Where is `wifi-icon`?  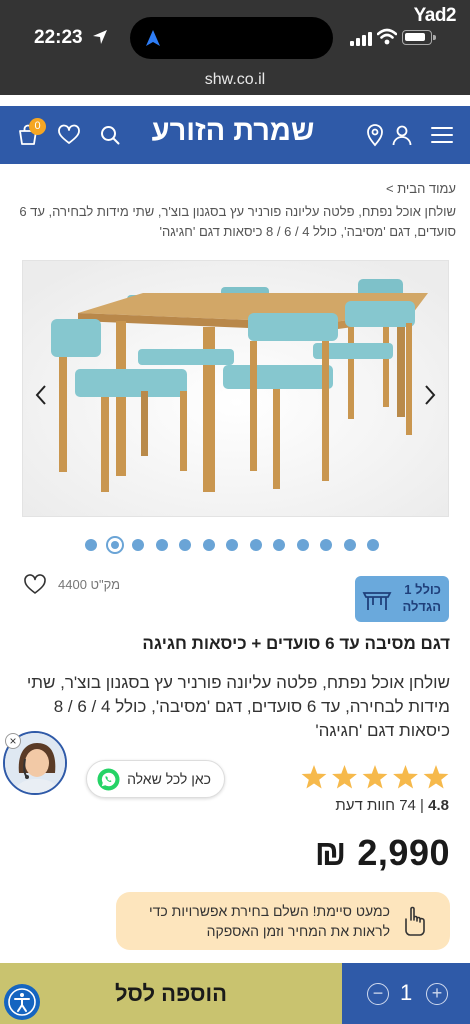
wifi-icon is located at coordinates (387, 36).